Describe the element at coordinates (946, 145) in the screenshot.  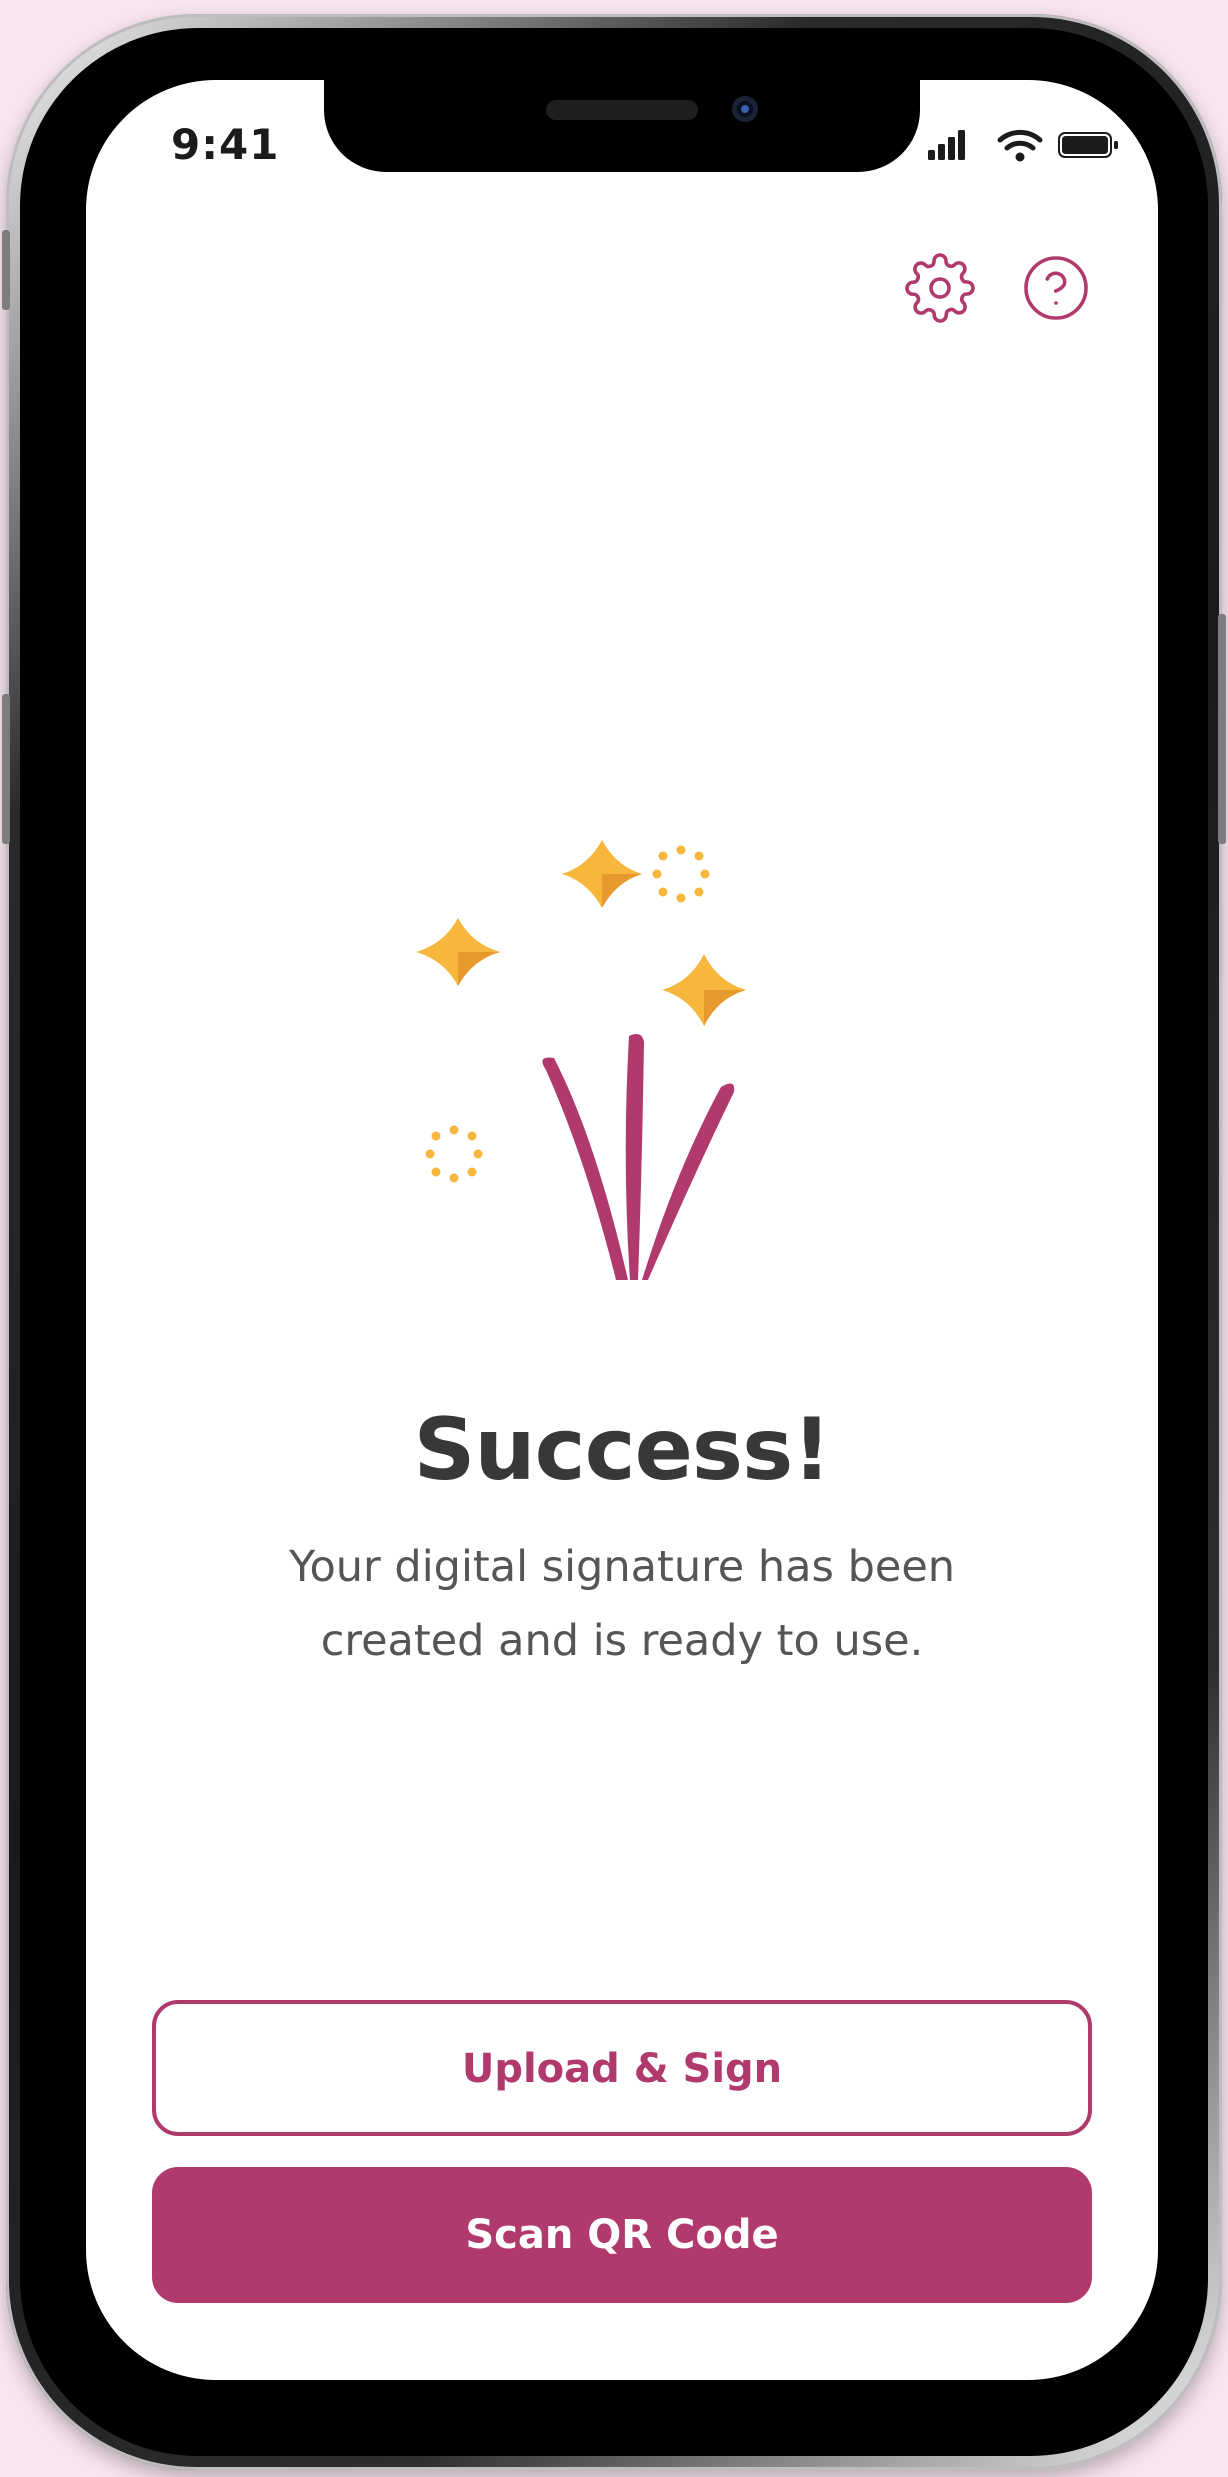
I see `signal-icon` at that location.